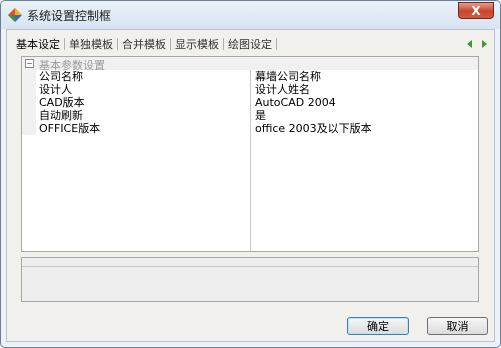 Image resolution: width=501 pixels, height=348 pixels. Describe the element at coordinates (476, 10) in the screenshot. I see `close-button: X` at that location.